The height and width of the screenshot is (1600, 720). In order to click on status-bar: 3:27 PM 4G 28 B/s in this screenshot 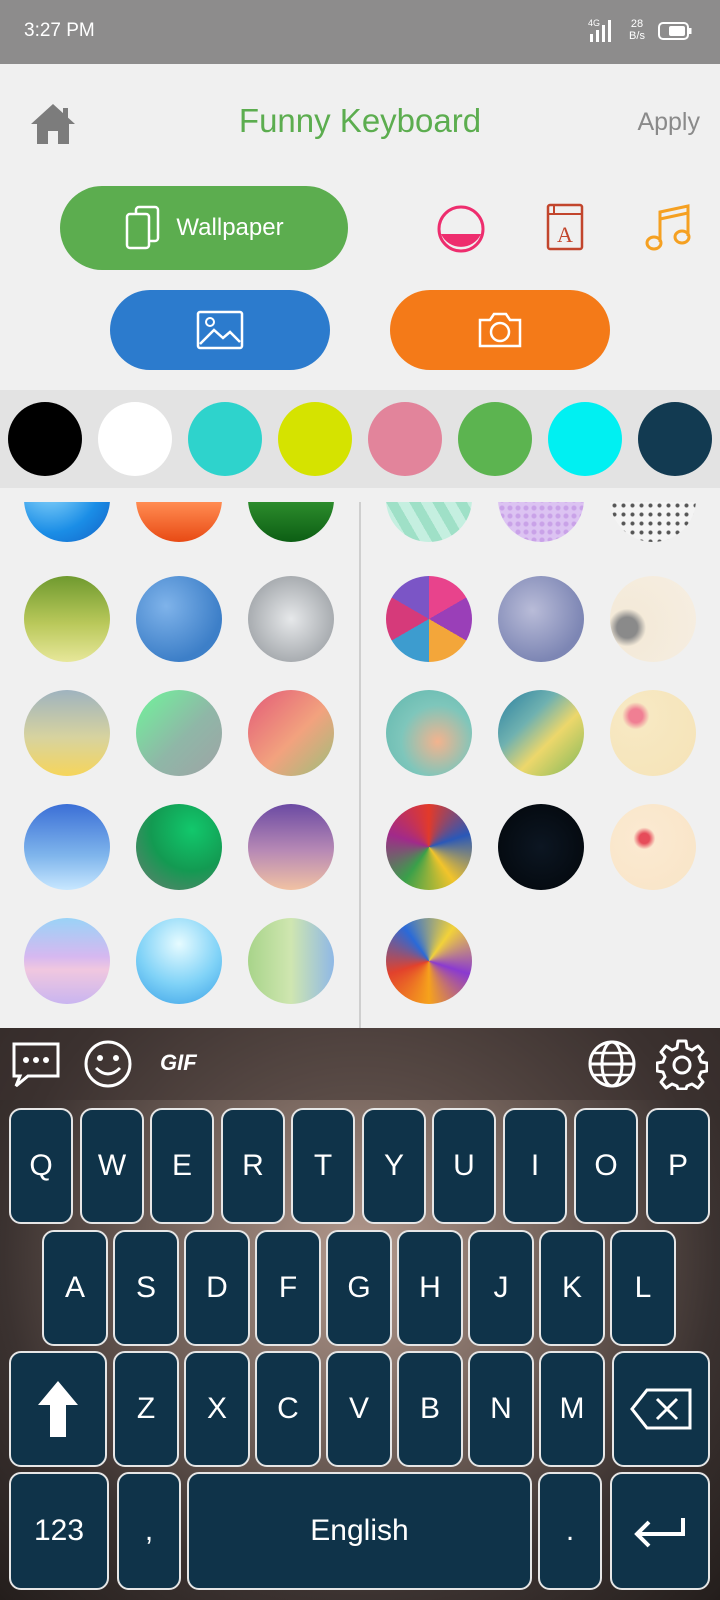, I will do `click(360, 32)`.